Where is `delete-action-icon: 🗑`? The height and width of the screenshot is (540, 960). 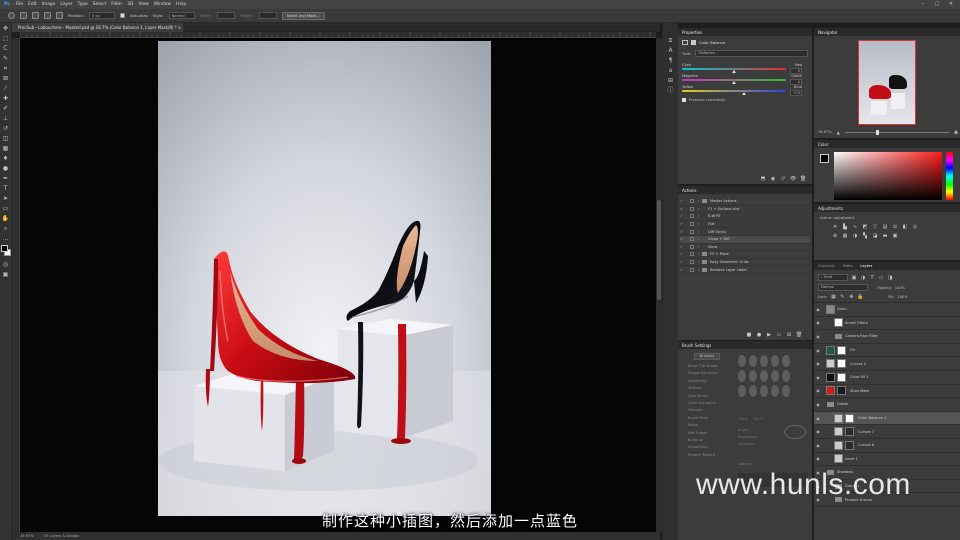
delete-action-icon: 🗑 is located at coordinates (799, 335).